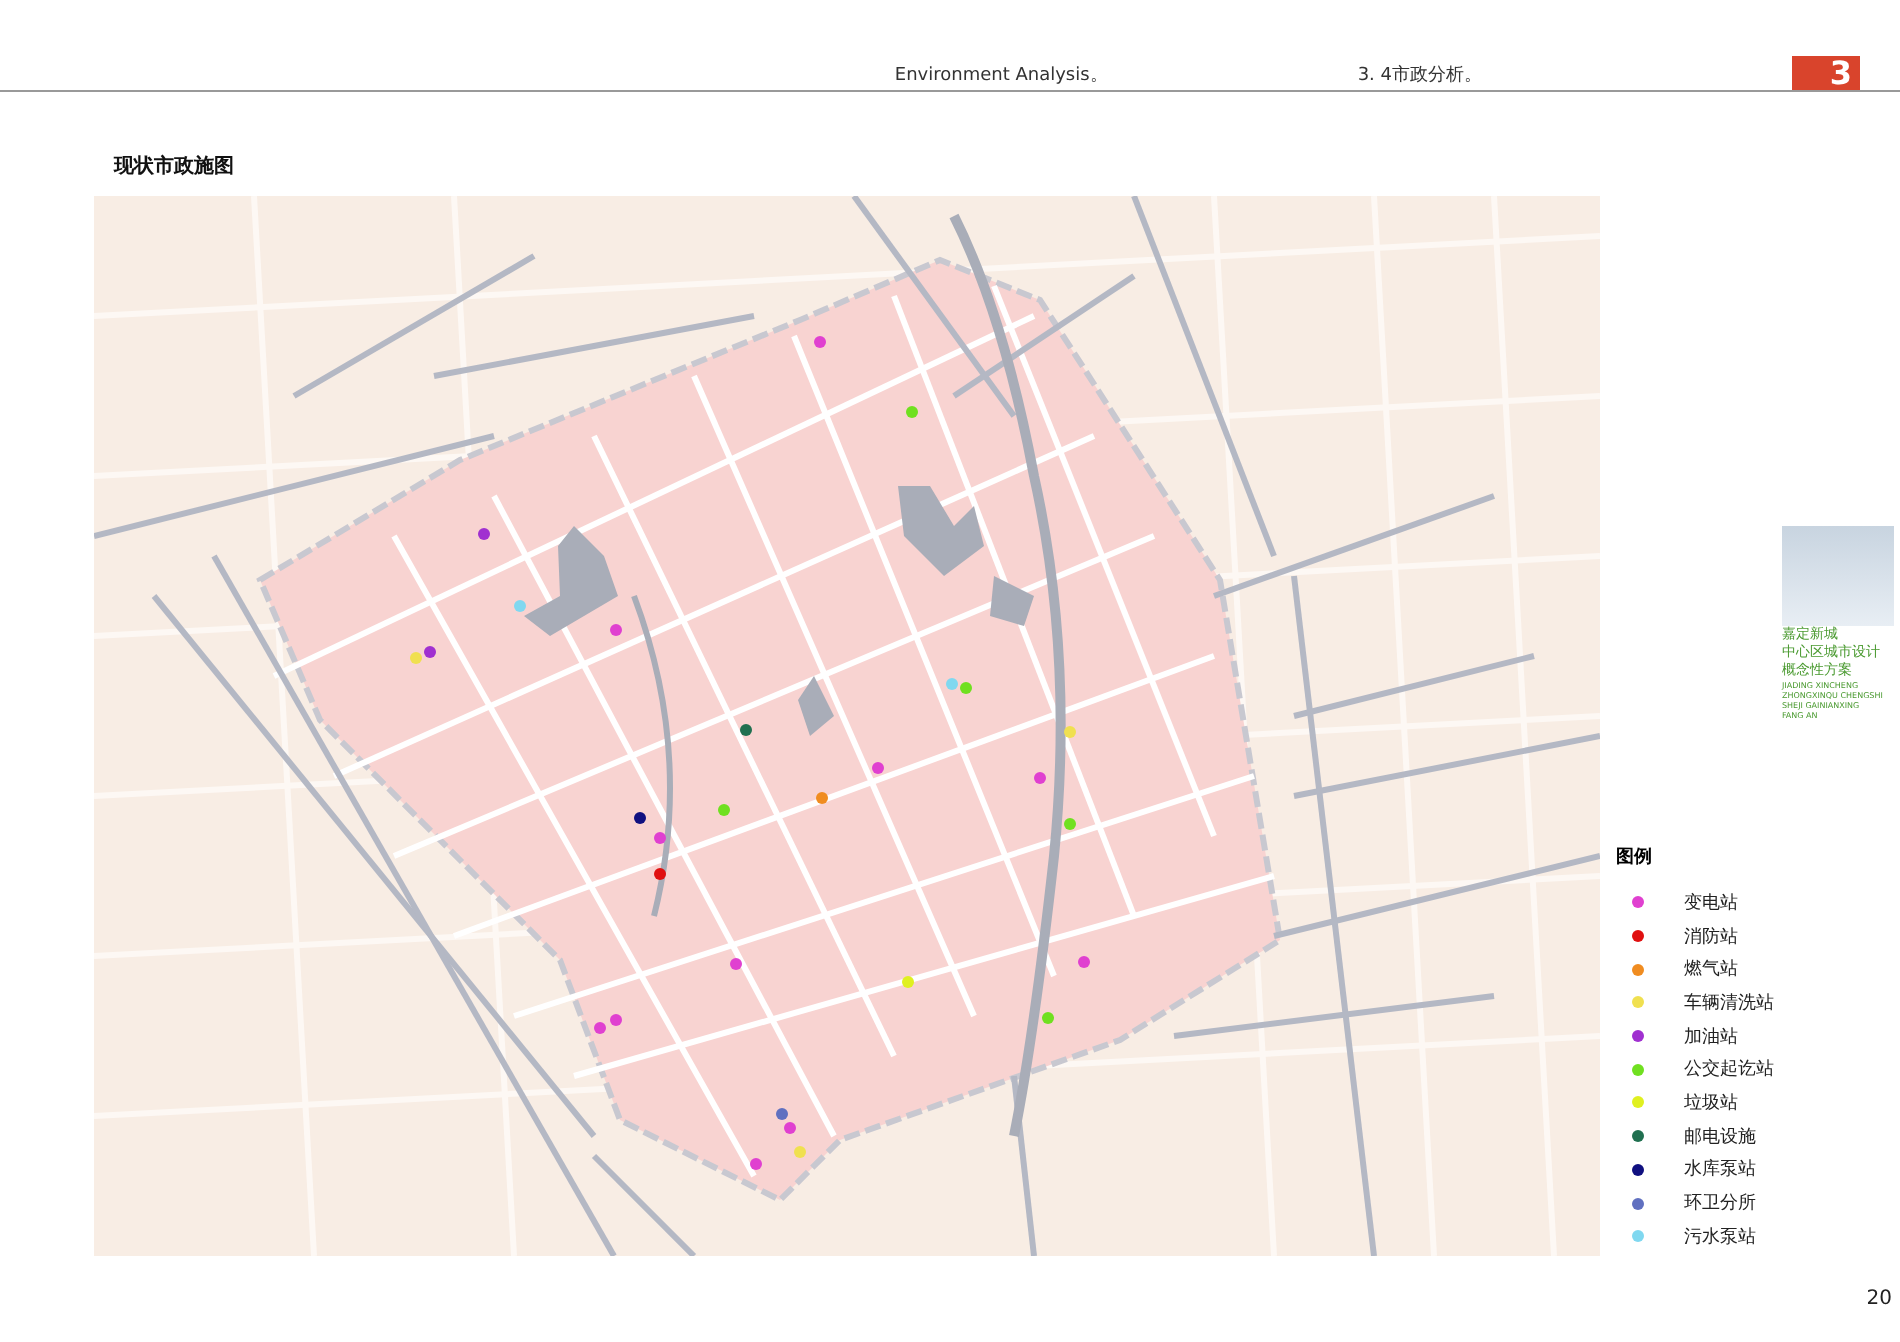 This screenshot has width=1900, height=1342. Describe the element at coordinates (1711, 1037) in the screenshot. I see `legend-label: 加油站` at that location.